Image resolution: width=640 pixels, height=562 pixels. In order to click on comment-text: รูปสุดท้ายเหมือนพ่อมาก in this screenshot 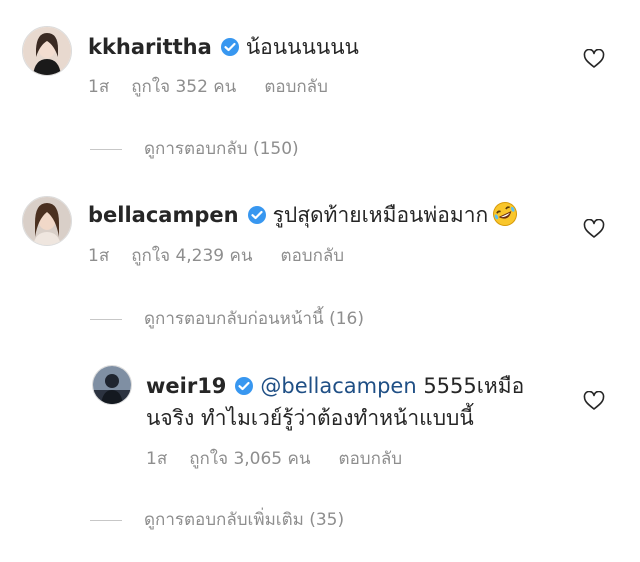, I will do `click(380, 215)`.